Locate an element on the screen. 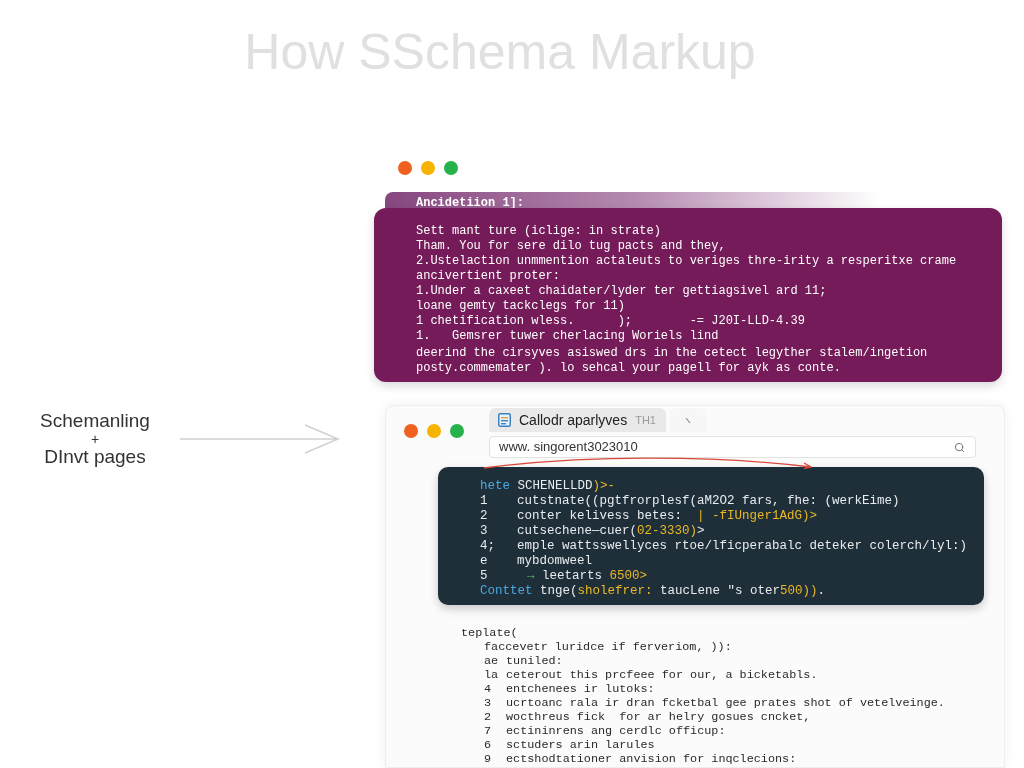 This screenshot has height=768, width=1024. code-line: Conttet tnge(sholefrer: taucLene "s oter500)). is located at coordinates (653, 591).